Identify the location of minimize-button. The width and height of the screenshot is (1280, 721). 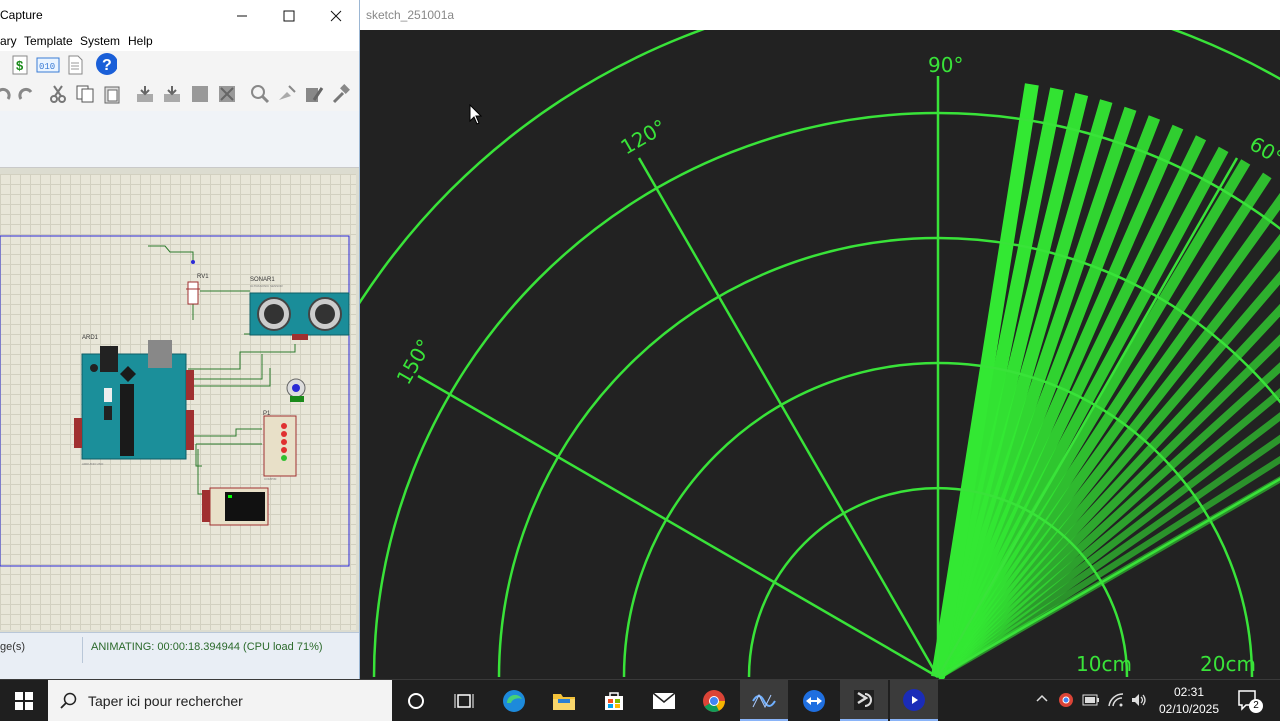
(242, 15).